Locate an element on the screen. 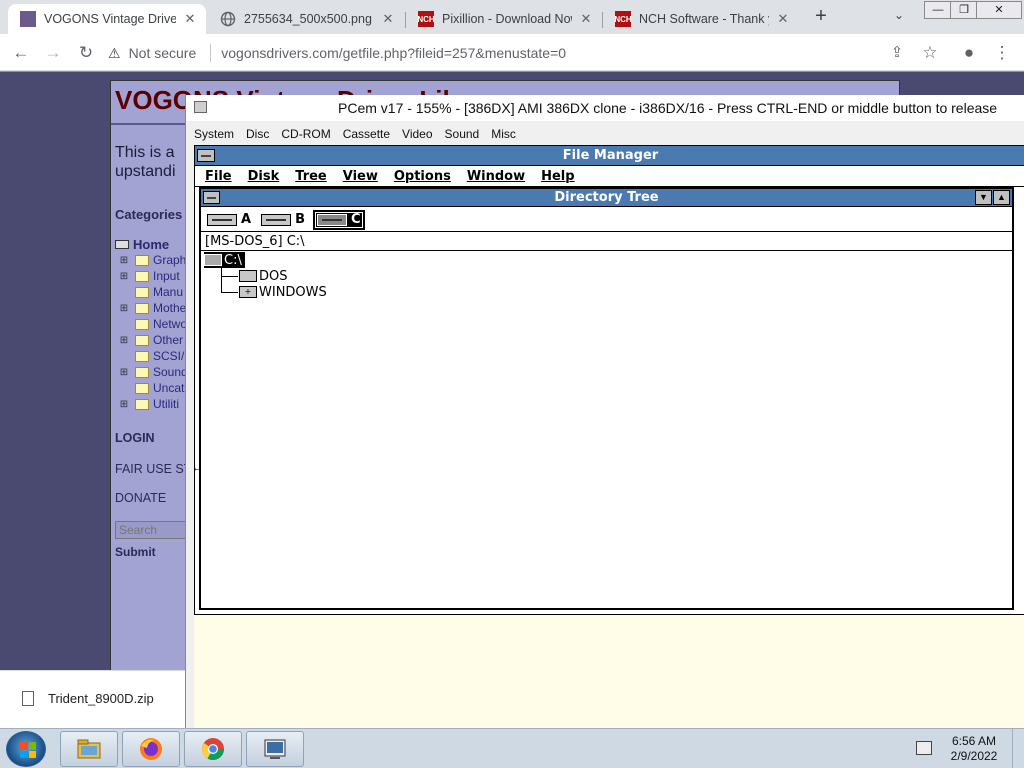 This screenshot has width=1024, height=768. category-item: Uncat is located at coordinates (153, 388).